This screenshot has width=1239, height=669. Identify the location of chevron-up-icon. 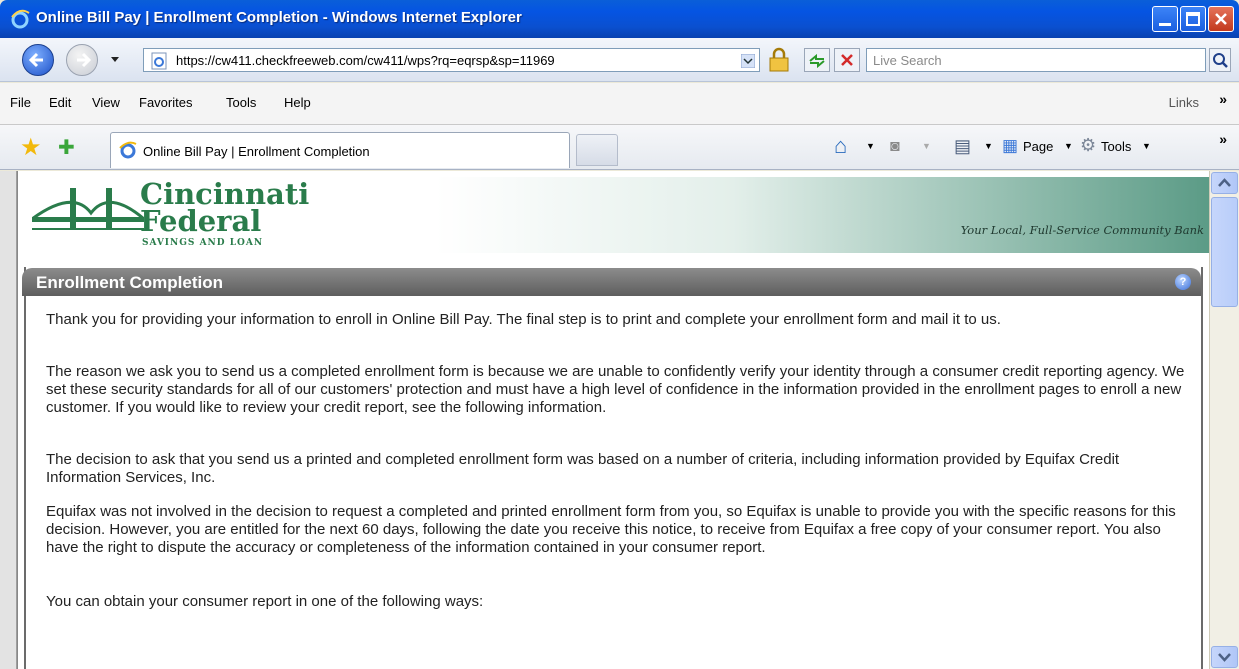
(1224, 182).